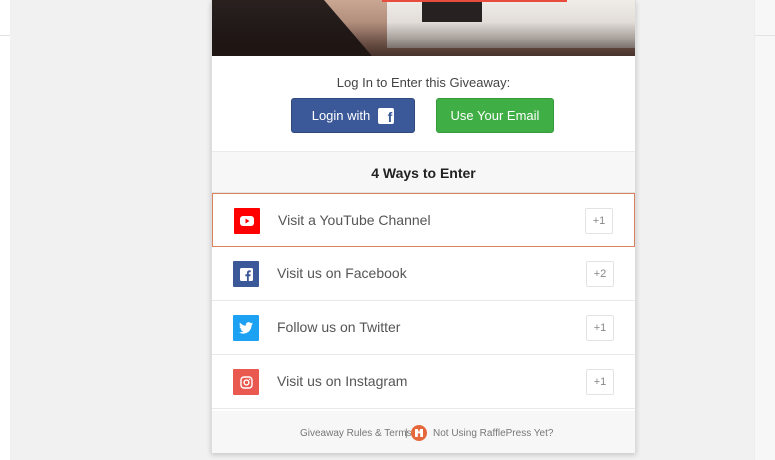 The width and height of the screenshot is (775, 460). What do you see at coordinates (356, 433) in the screenshot?
I see `giveaway-rules-link: Giveaway Rules & Terms` at bounding box center [356, 433].